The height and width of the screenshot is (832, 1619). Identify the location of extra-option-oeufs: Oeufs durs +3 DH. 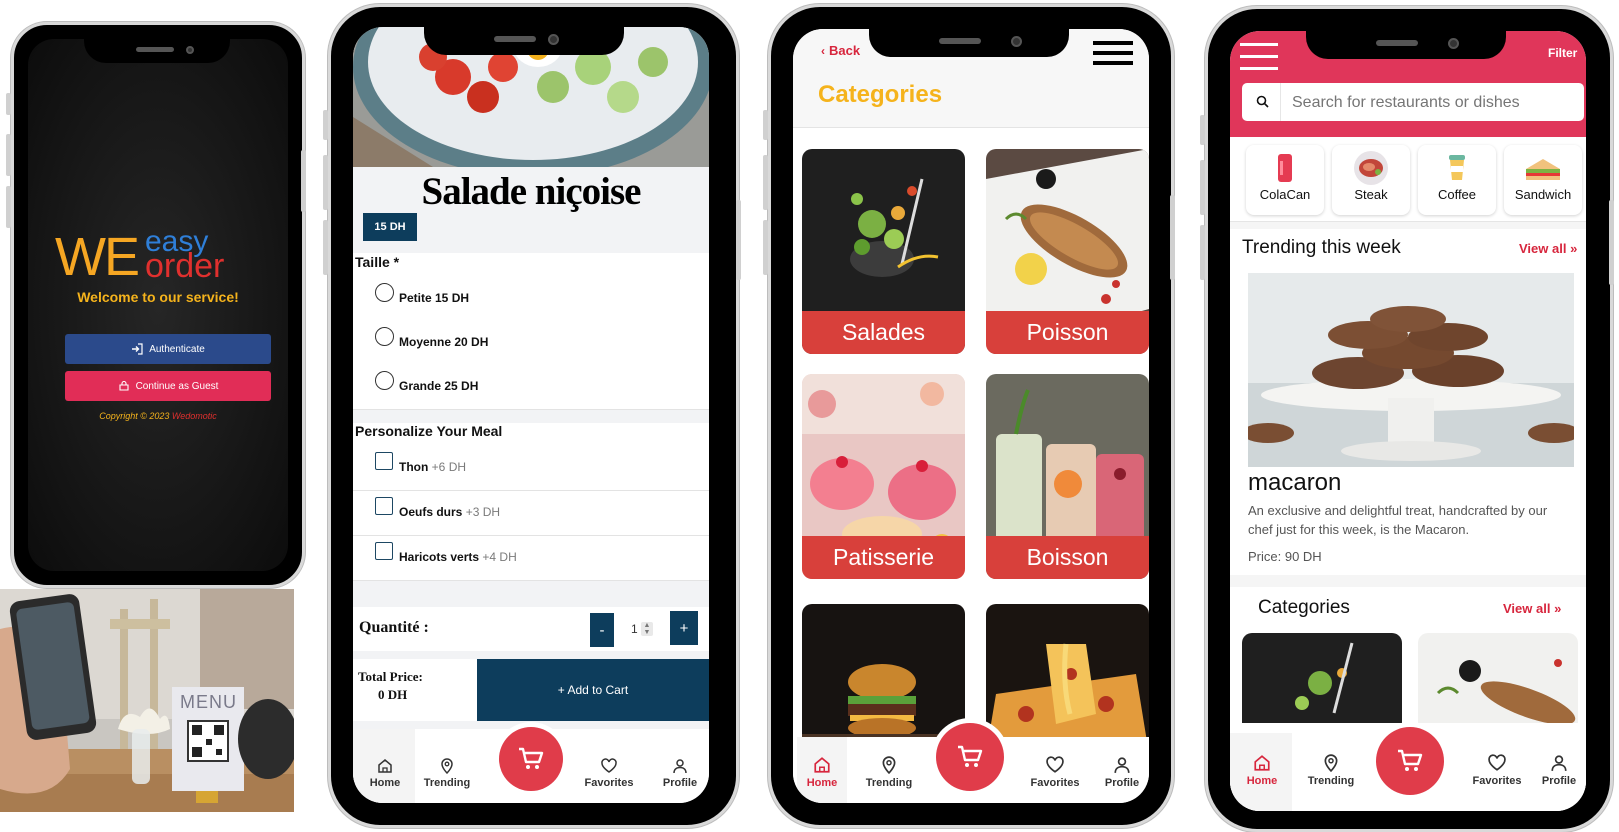
(531, 513).